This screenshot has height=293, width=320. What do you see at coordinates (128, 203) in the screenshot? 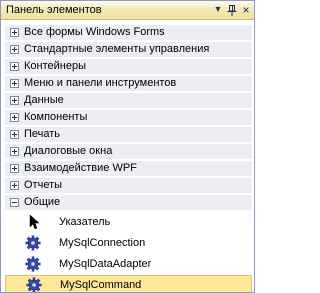
I see `category-general: Общие` at bounding box center [128, 203].